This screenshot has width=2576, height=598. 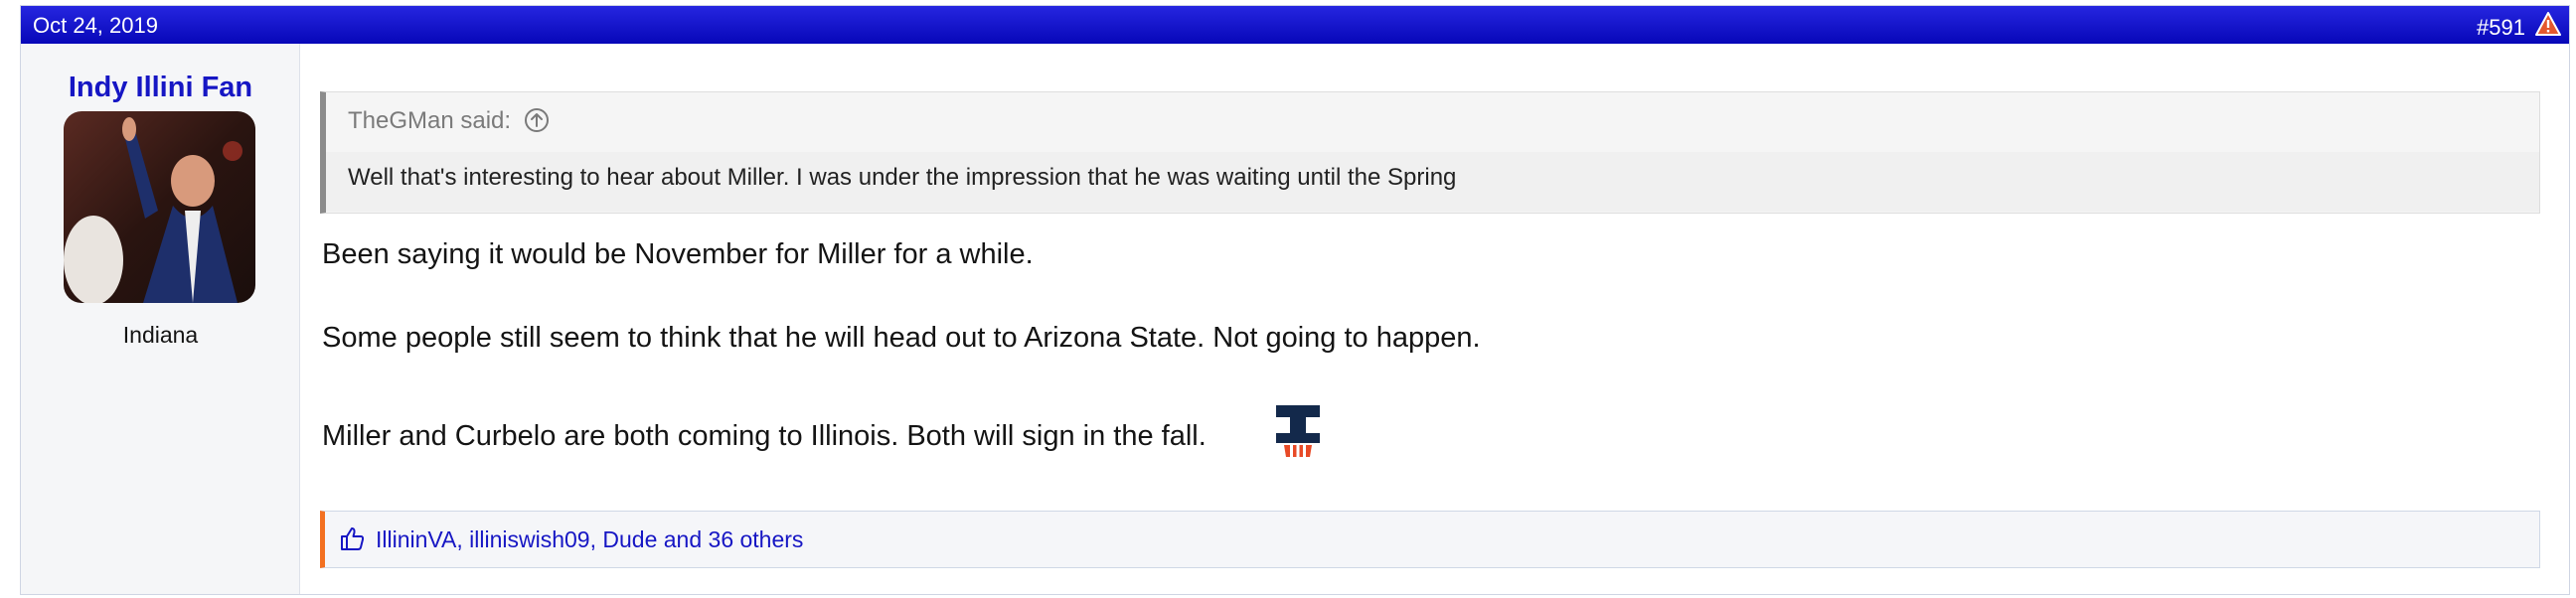 What do you see at coordinates (537, 120) in the screenshot?
I see `arrow-up-circle-icon` at bounding box center [537, 120].